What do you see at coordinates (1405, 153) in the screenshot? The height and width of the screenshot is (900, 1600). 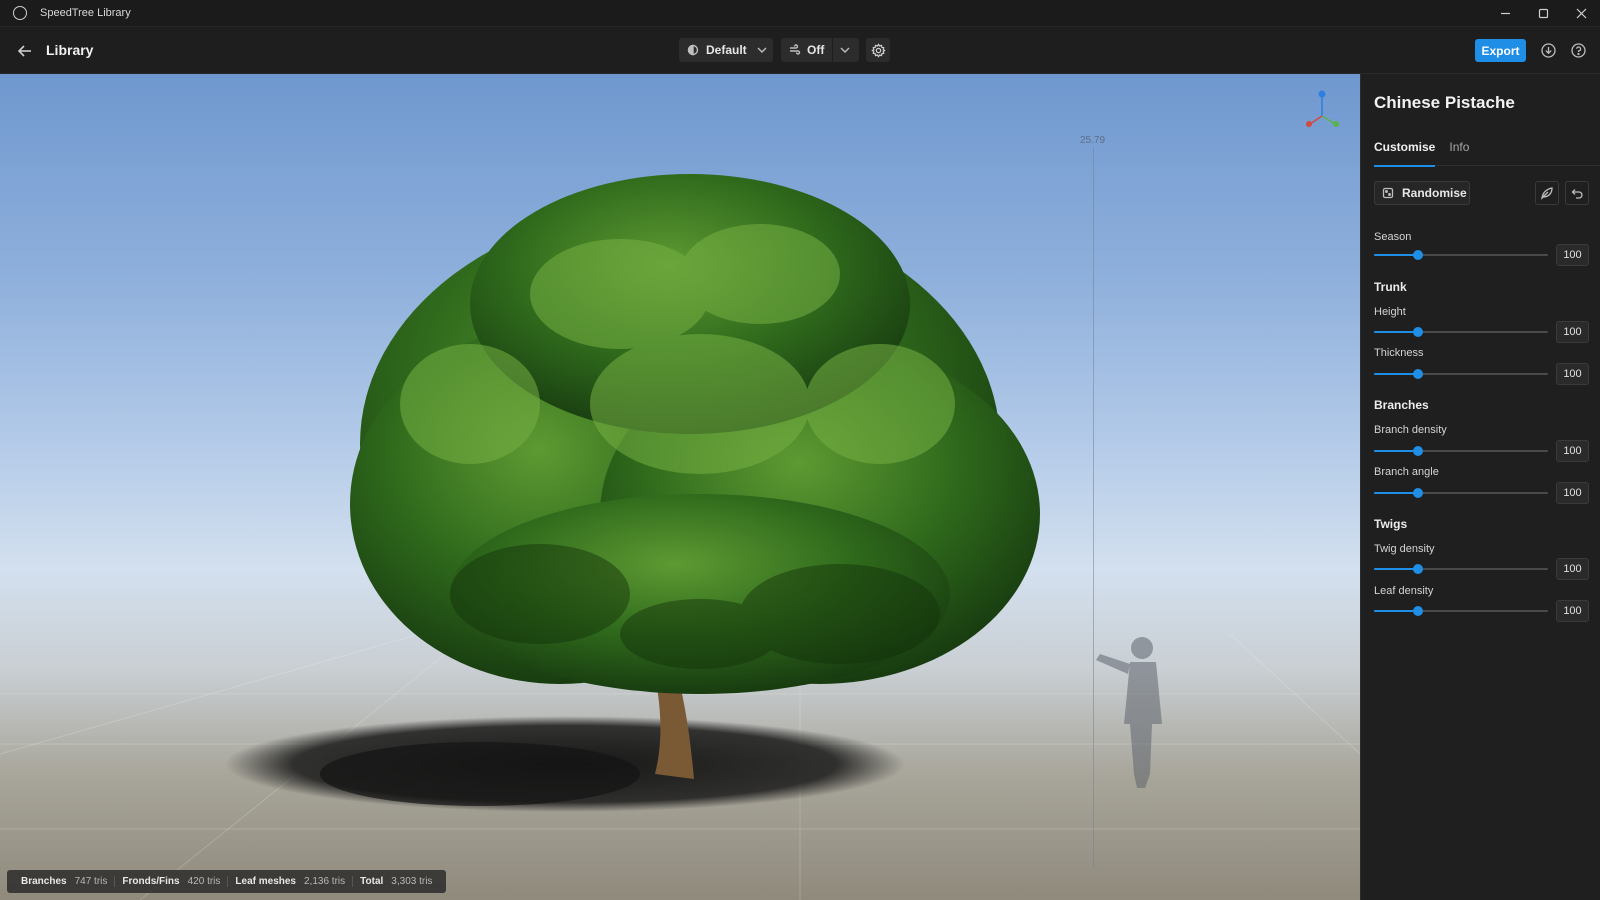 I see `tab-customise: Customise` at bounding box center [1405, 153].